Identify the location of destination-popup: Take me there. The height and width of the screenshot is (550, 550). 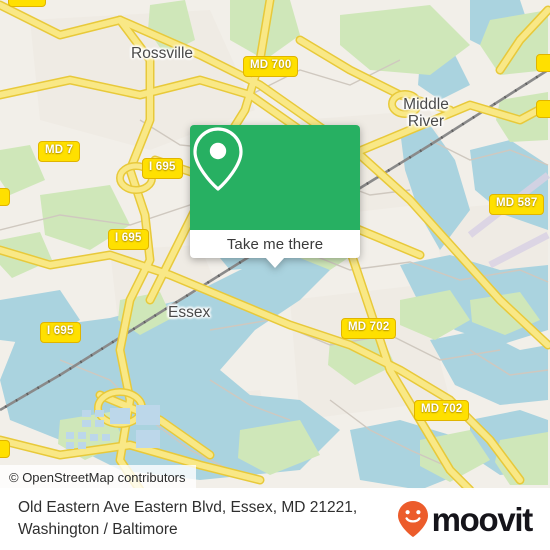
(275, 196).